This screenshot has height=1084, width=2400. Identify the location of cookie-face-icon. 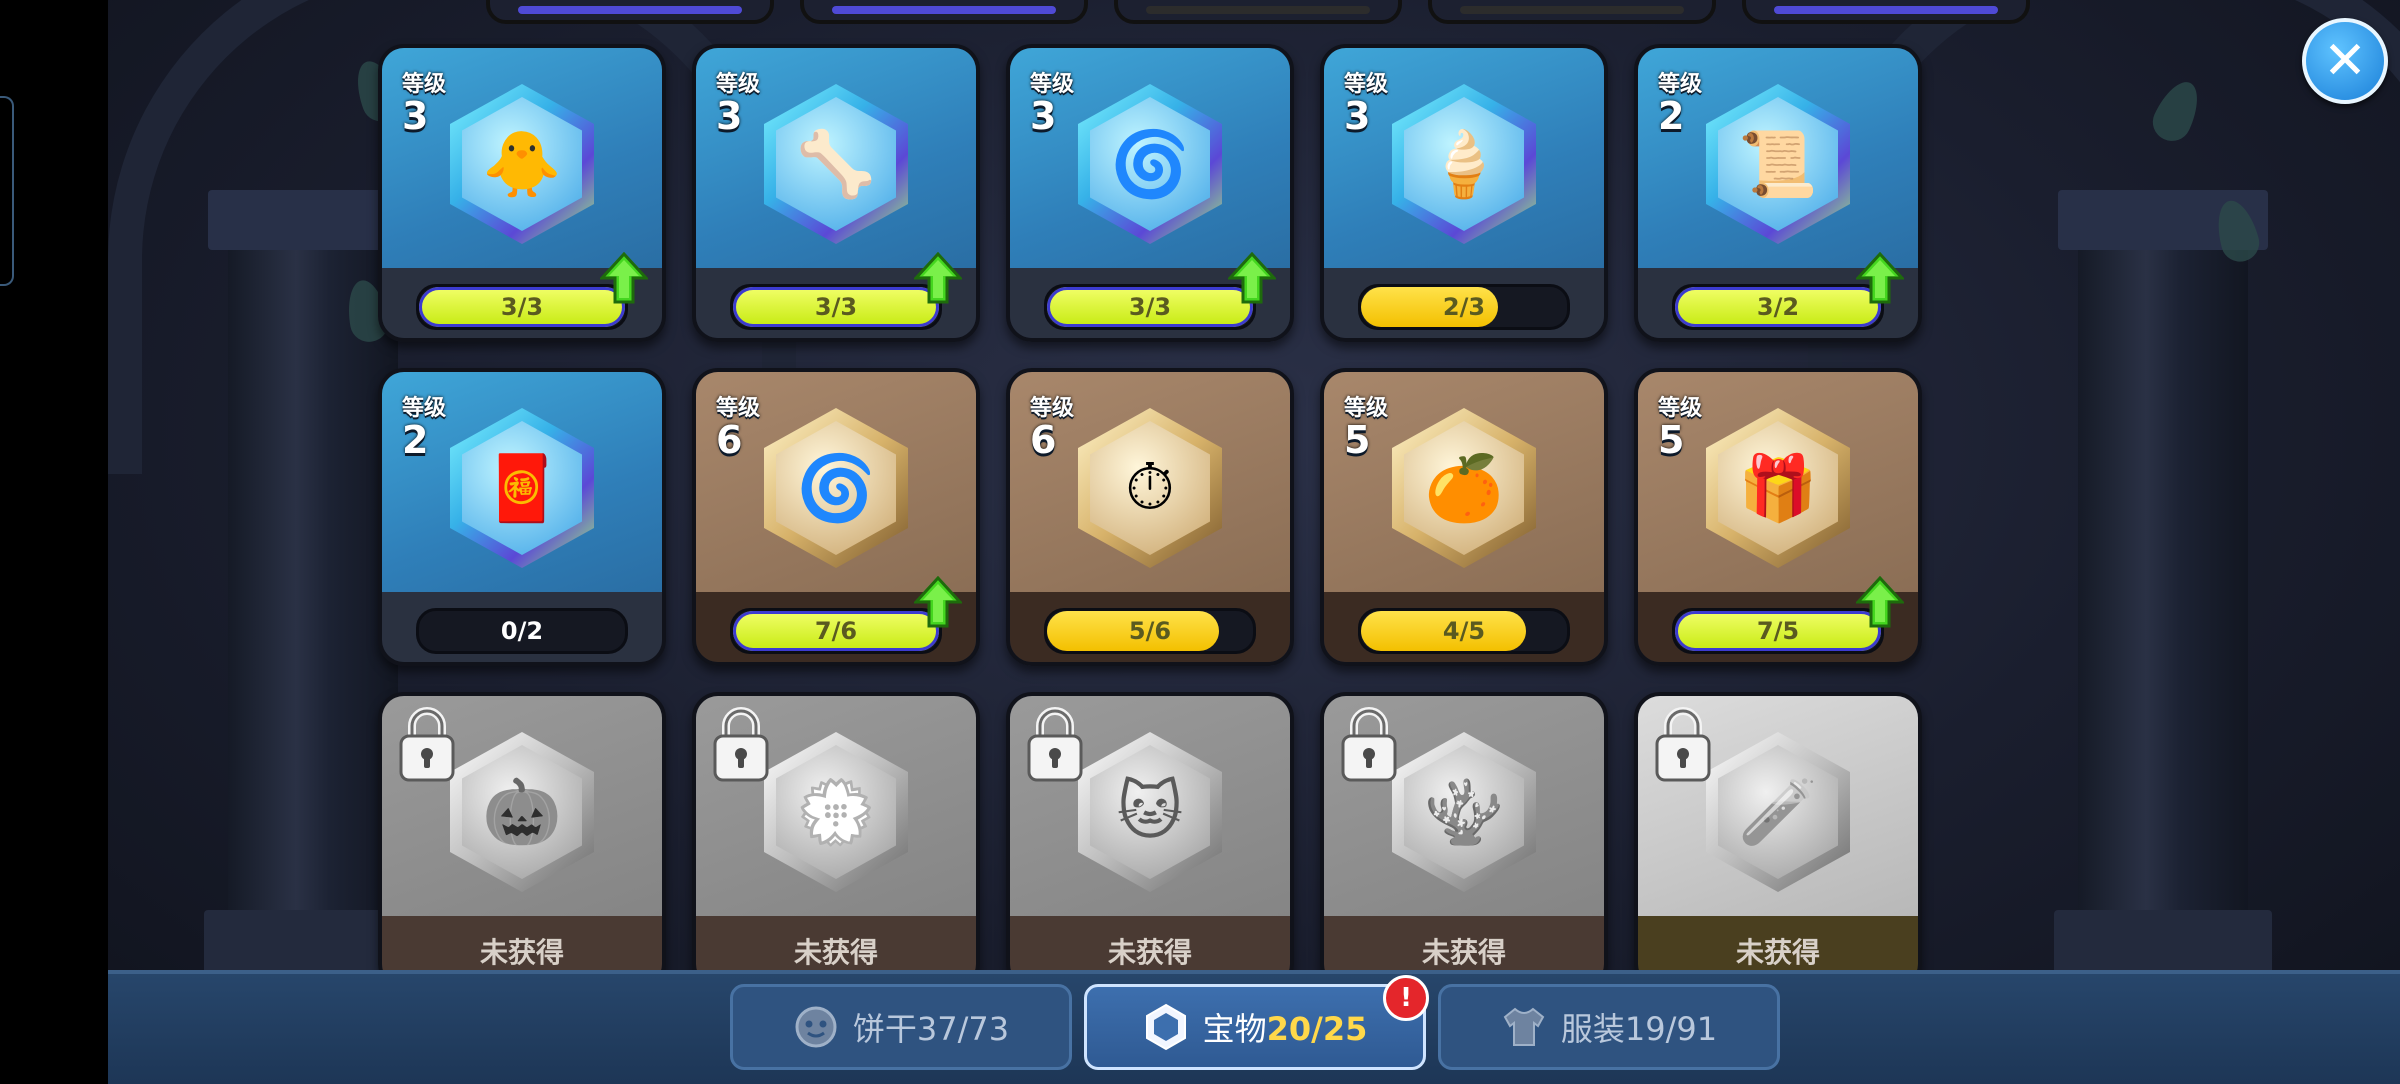
(816, 1027).